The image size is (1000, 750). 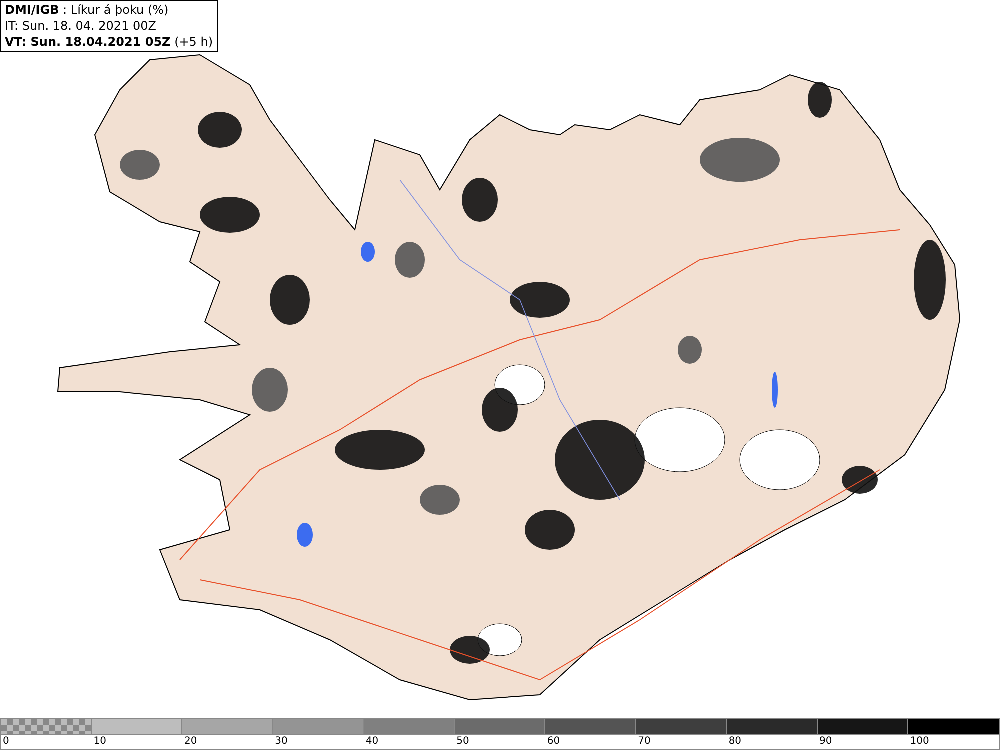 I want to click on info-text: DMI/IGB : Líkur á þoku (%), so click(x=87, y=10).